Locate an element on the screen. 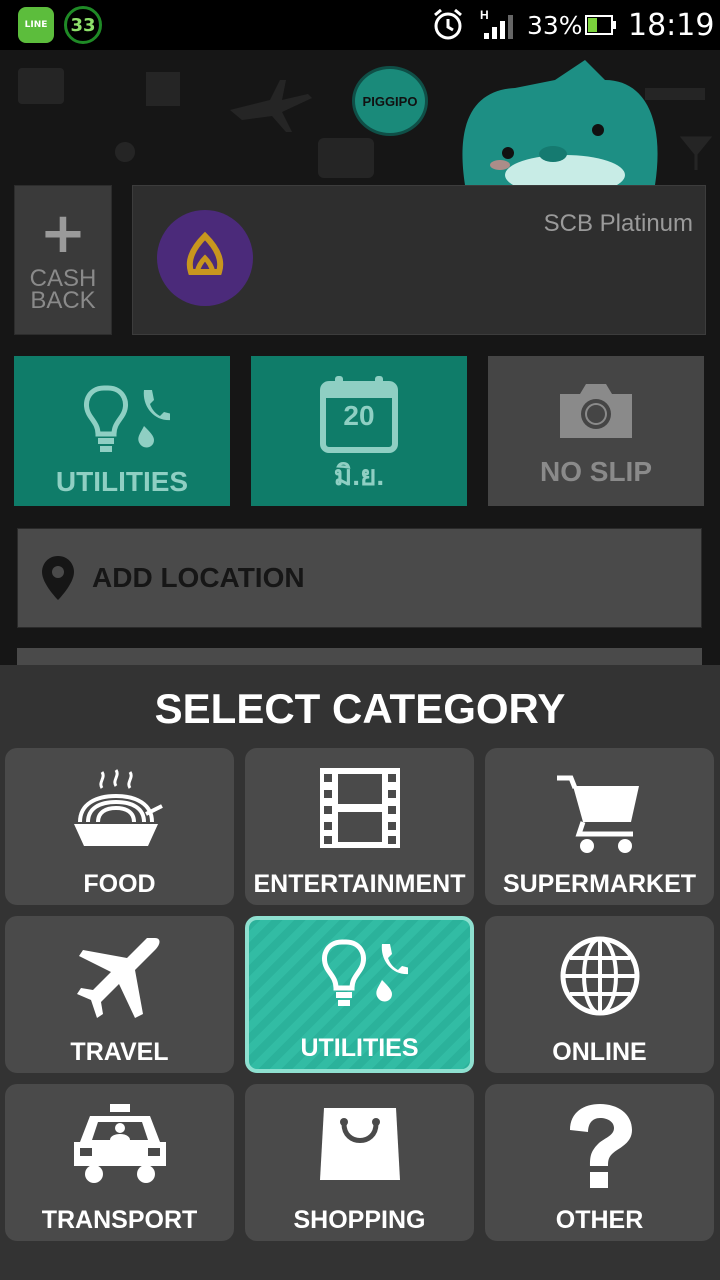  category-food: FOOD is located at coordinates (119, 826).